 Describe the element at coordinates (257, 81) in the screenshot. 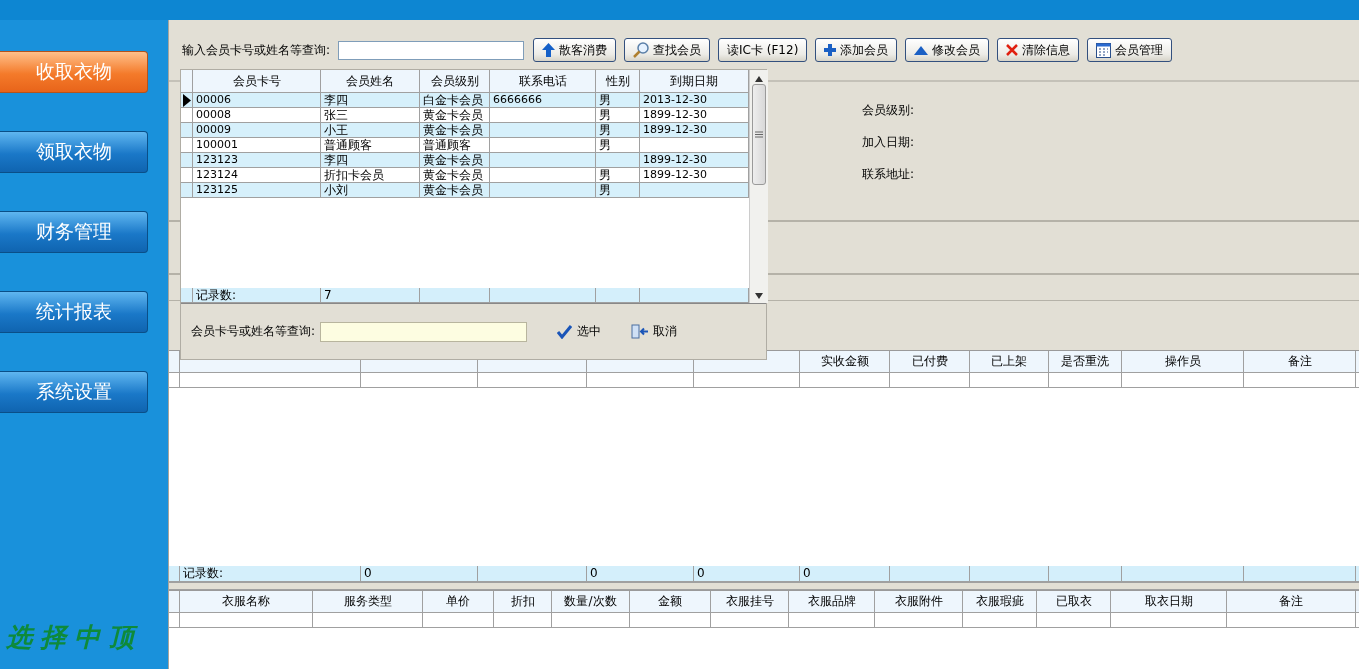

I see `column-header: 会员卡号` at that location.